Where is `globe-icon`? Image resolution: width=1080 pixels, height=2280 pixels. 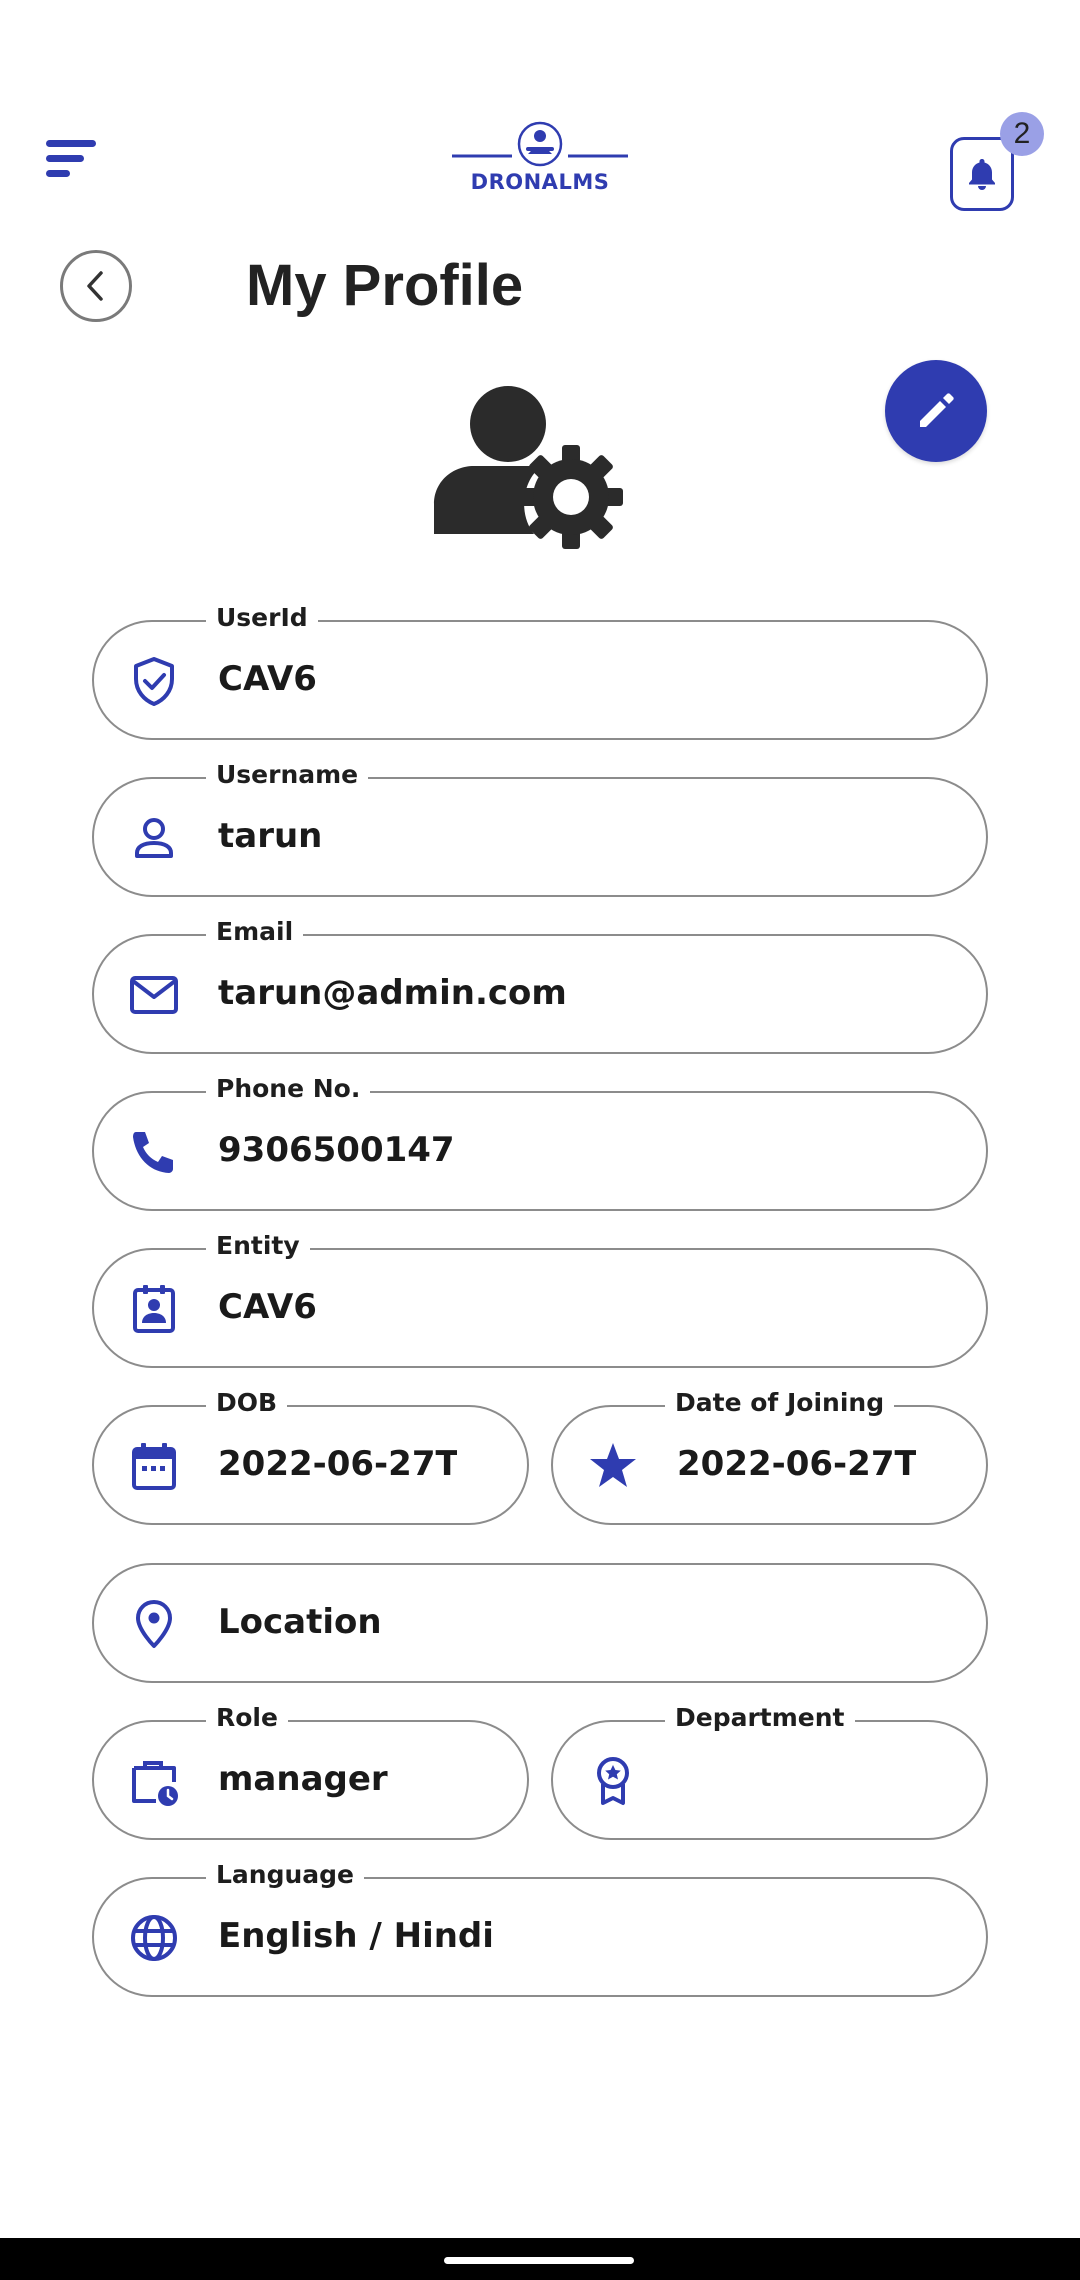 globe-icon is located at coordinates (154, 1938).